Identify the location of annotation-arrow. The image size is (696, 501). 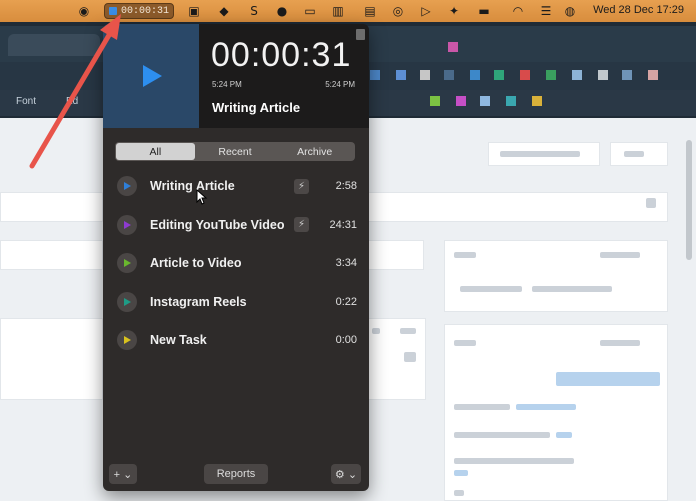
(75, 91).